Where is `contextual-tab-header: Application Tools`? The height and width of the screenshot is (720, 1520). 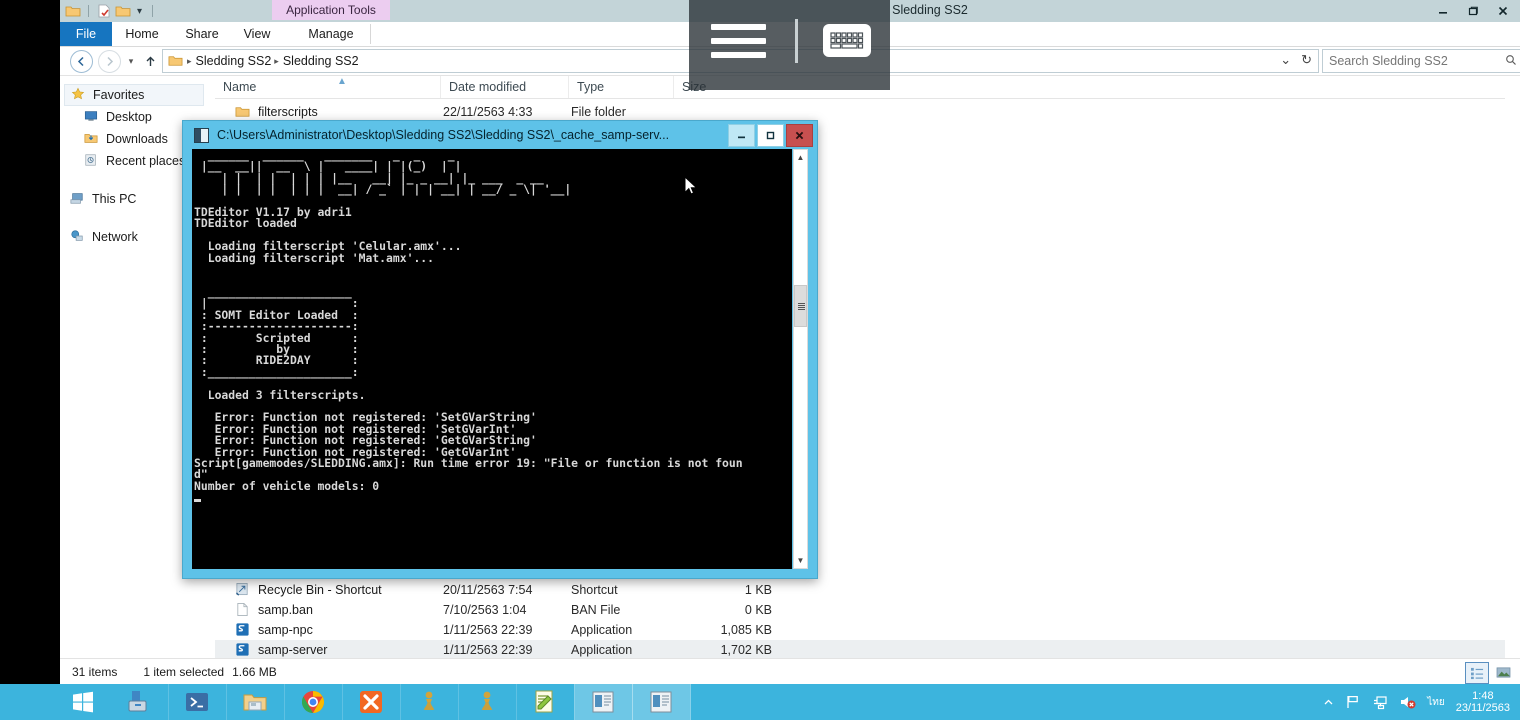 contextual-tab-header: Application Tools is located at coordinates (331, 10).